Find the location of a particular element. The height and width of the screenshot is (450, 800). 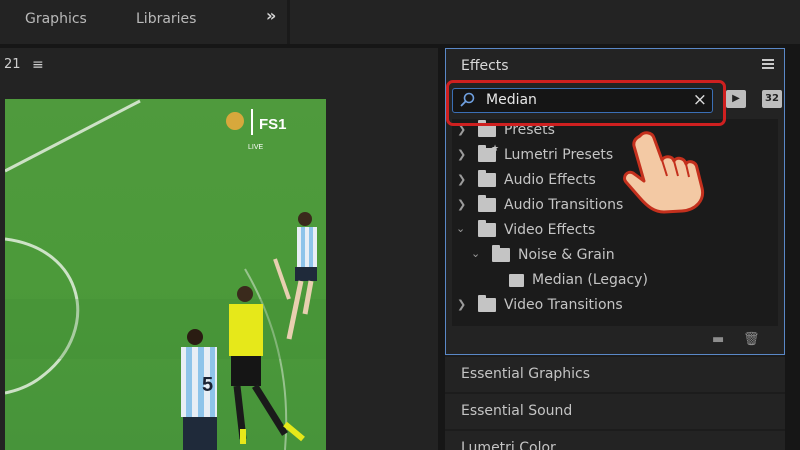

panel-title: Essential Graphics is located at coordinates (526, 374).